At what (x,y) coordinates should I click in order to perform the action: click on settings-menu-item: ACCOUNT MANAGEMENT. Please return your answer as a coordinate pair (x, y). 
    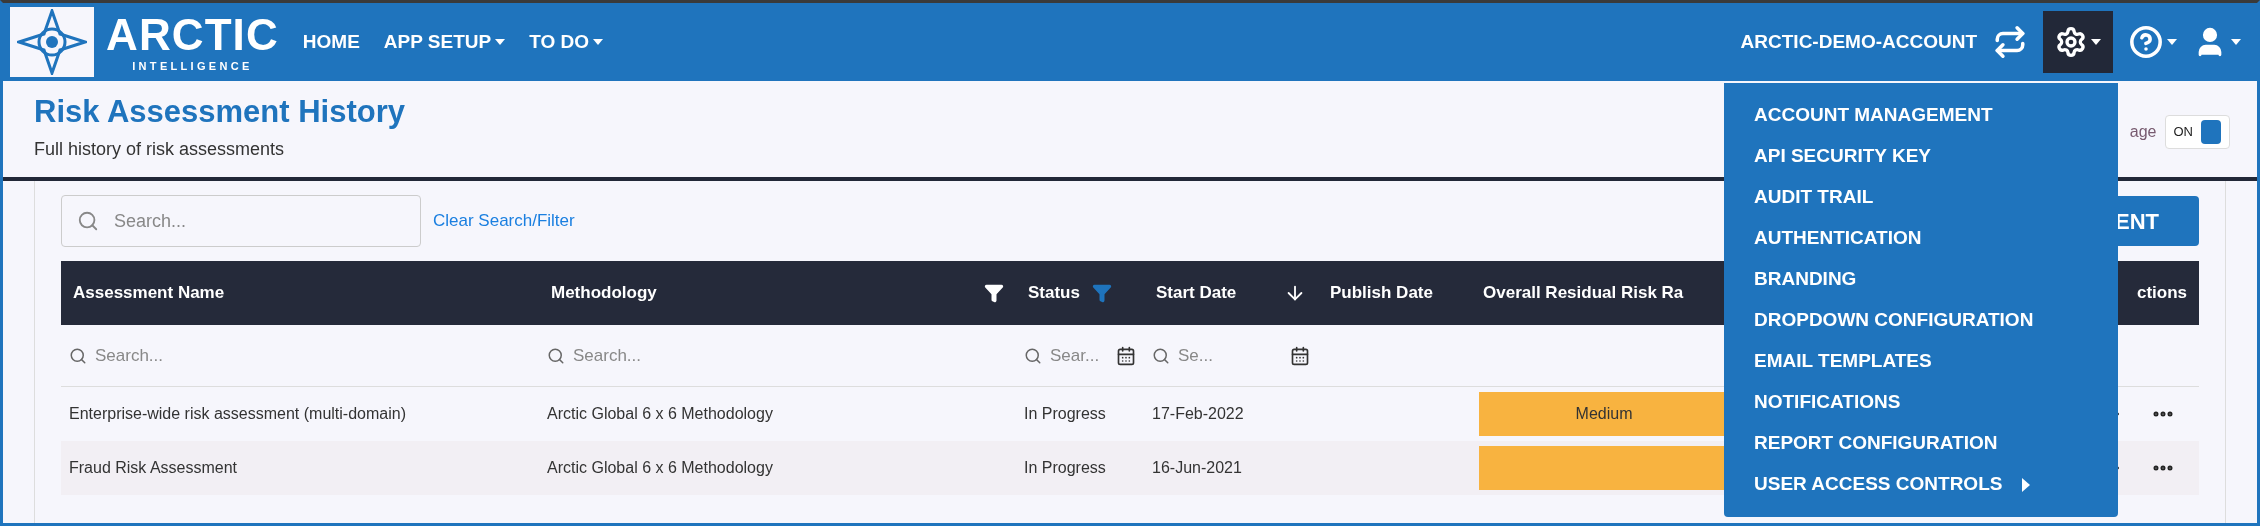
    Looking at the image, I should click on (1921, 115).